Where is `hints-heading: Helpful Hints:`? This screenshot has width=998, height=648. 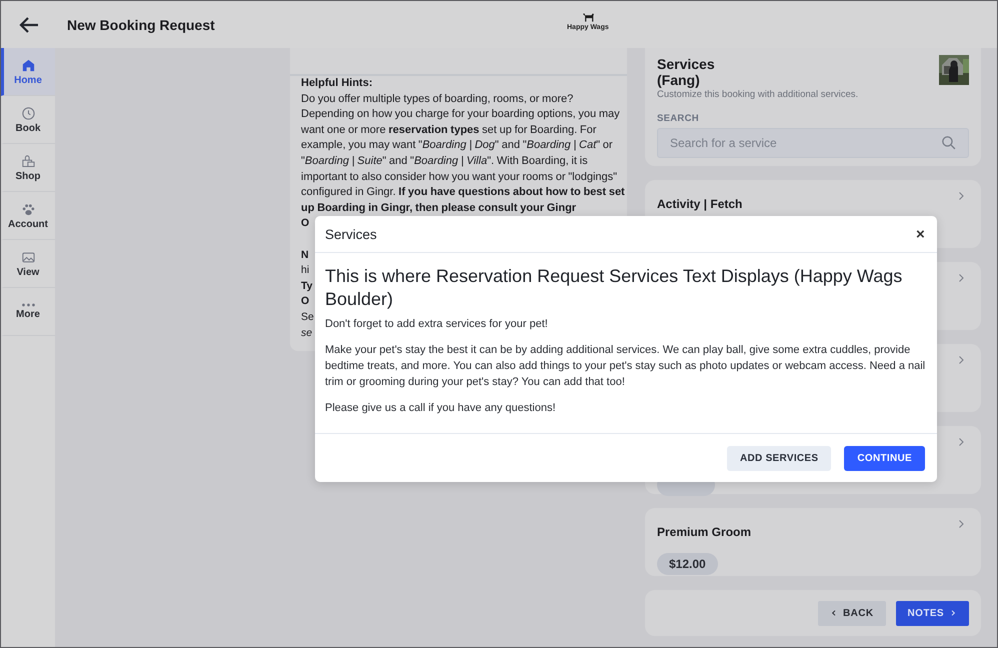 hints-heading: Helpful Hints: is located at coordinates (337, 83).